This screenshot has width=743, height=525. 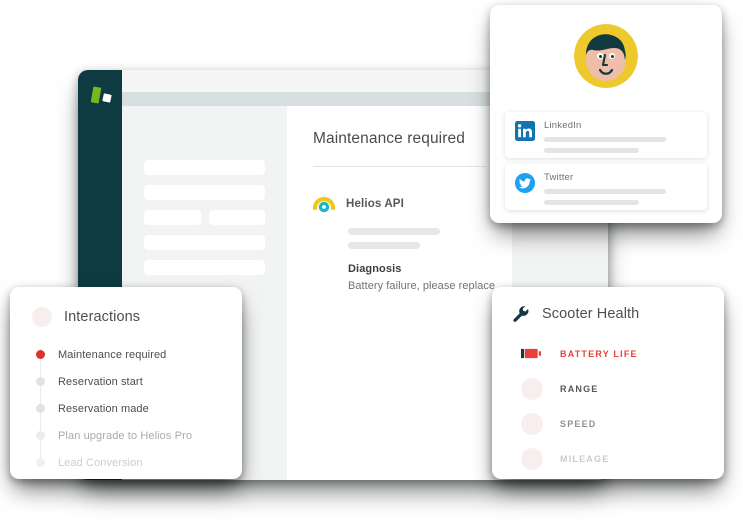 What do you see at coordinates (422, 286) in the screenshot?
I see `diagnosis-text: Battery failure, please replace` at bounding box center [422, 286].